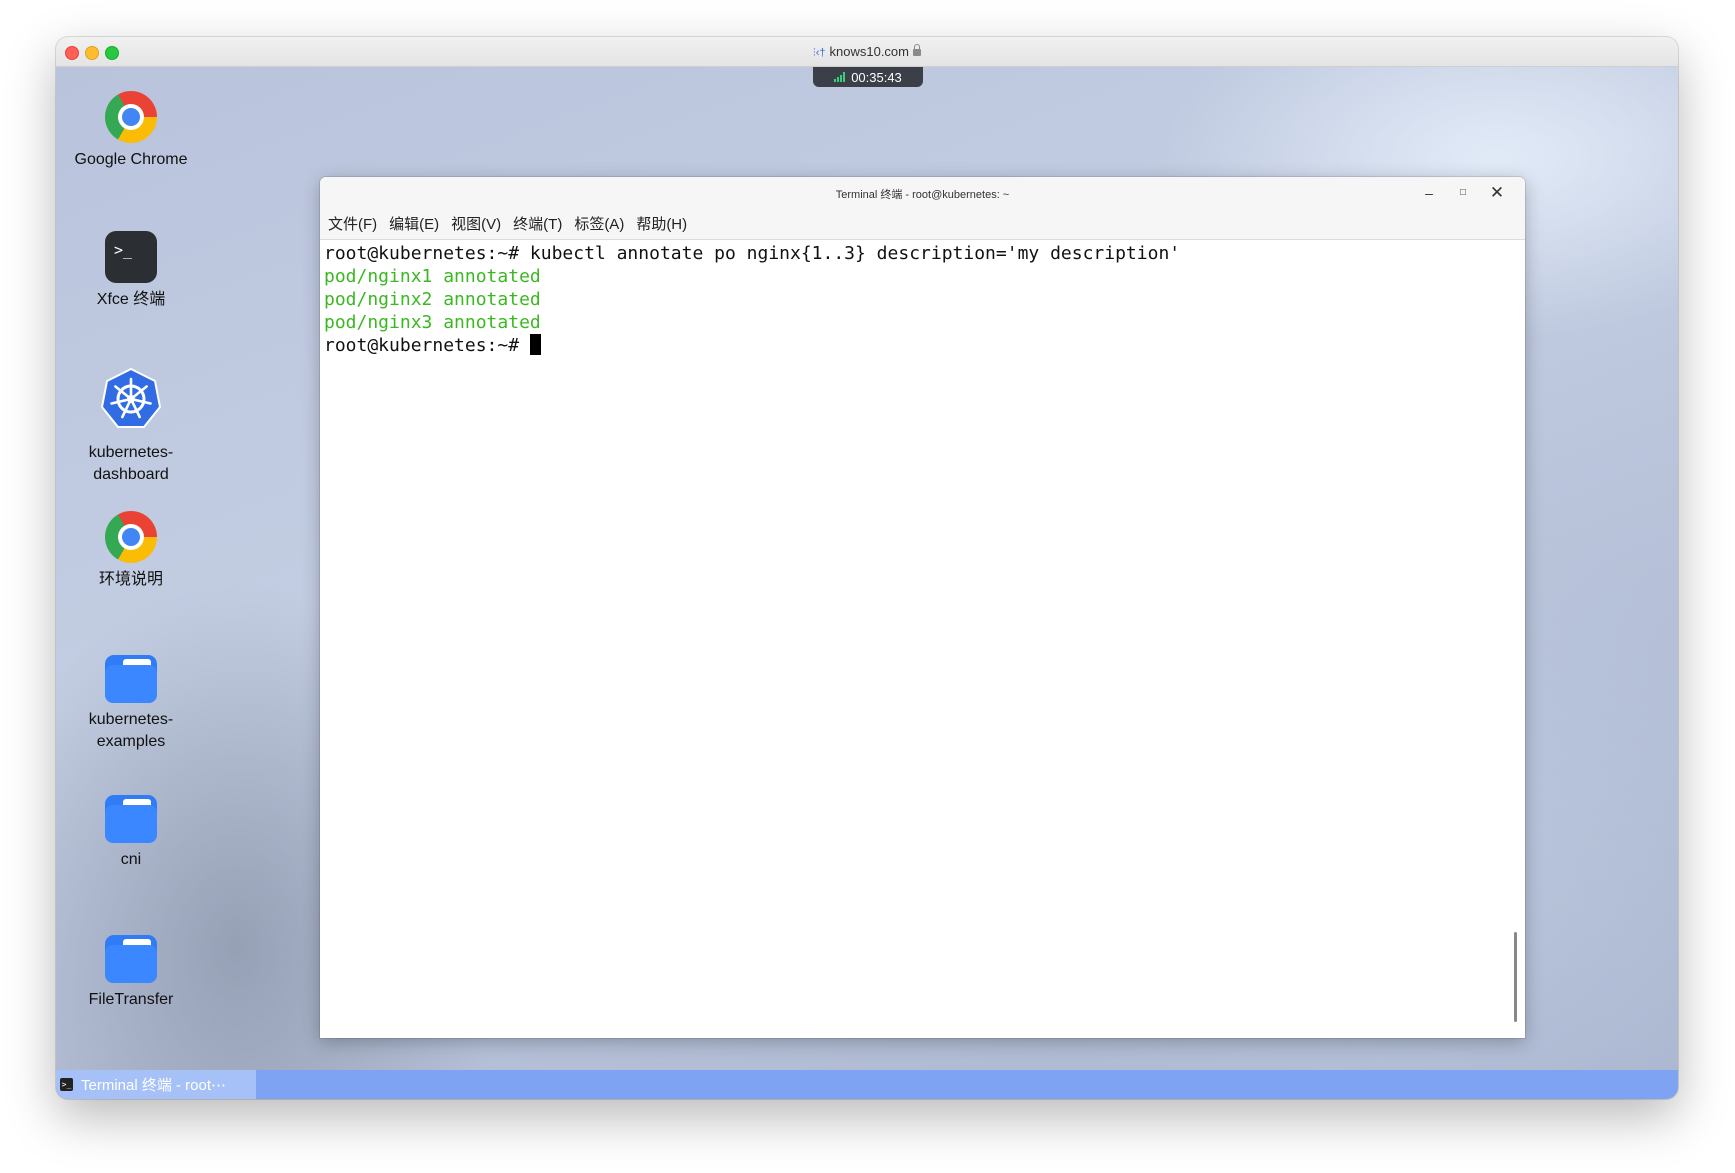 The image size is (1735, 1173). I want to click on desktop-icon-google-chrome: Google Chrome, so click(131, 131).